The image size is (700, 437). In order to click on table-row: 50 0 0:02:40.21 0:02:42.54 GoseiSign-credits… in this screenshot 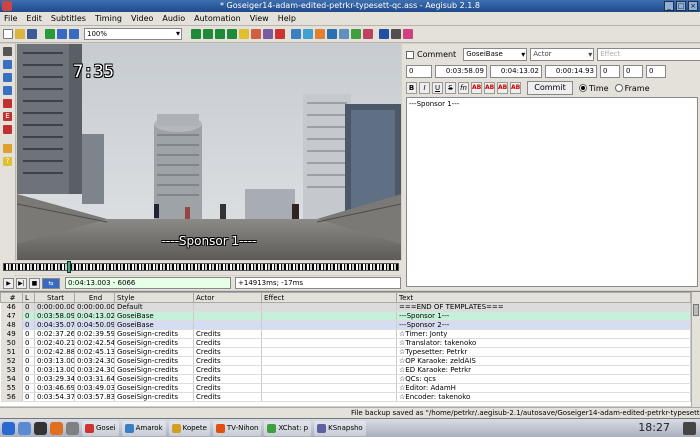, I will do `click(345, 343)`.